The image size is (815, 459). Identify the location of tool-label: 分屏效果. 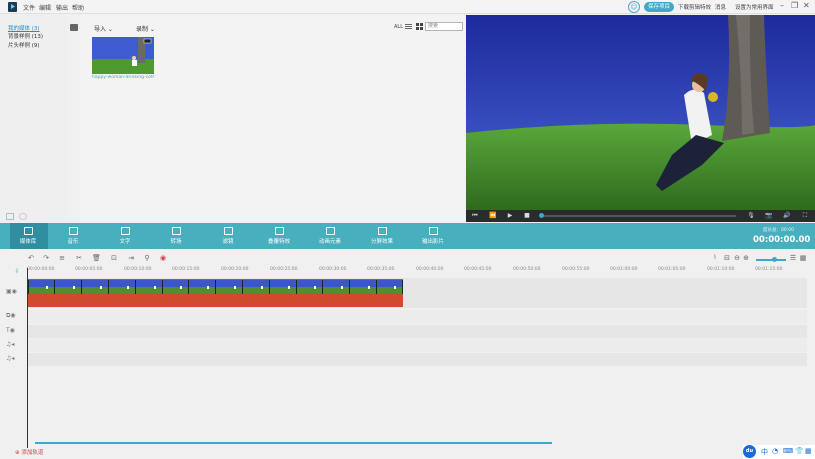
(381, 242).